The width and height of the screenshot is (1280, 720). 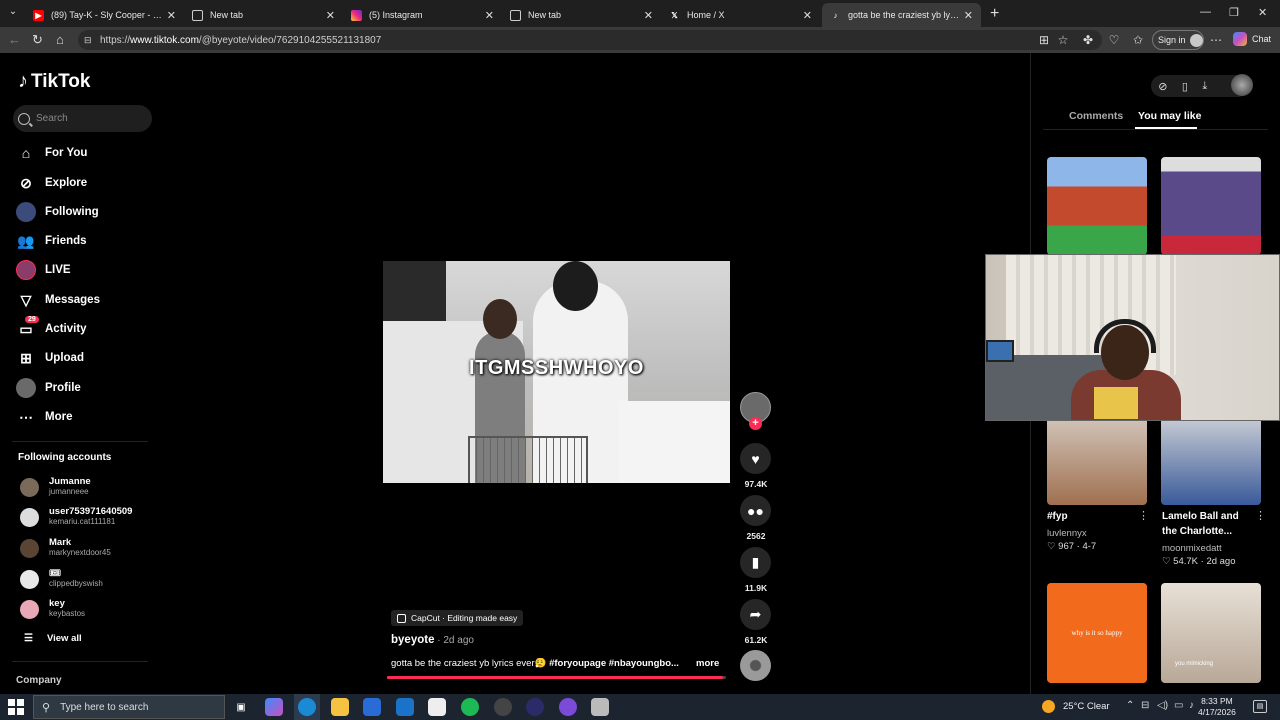 I want to click on save-button: ▮, so click(x=755, y=562).